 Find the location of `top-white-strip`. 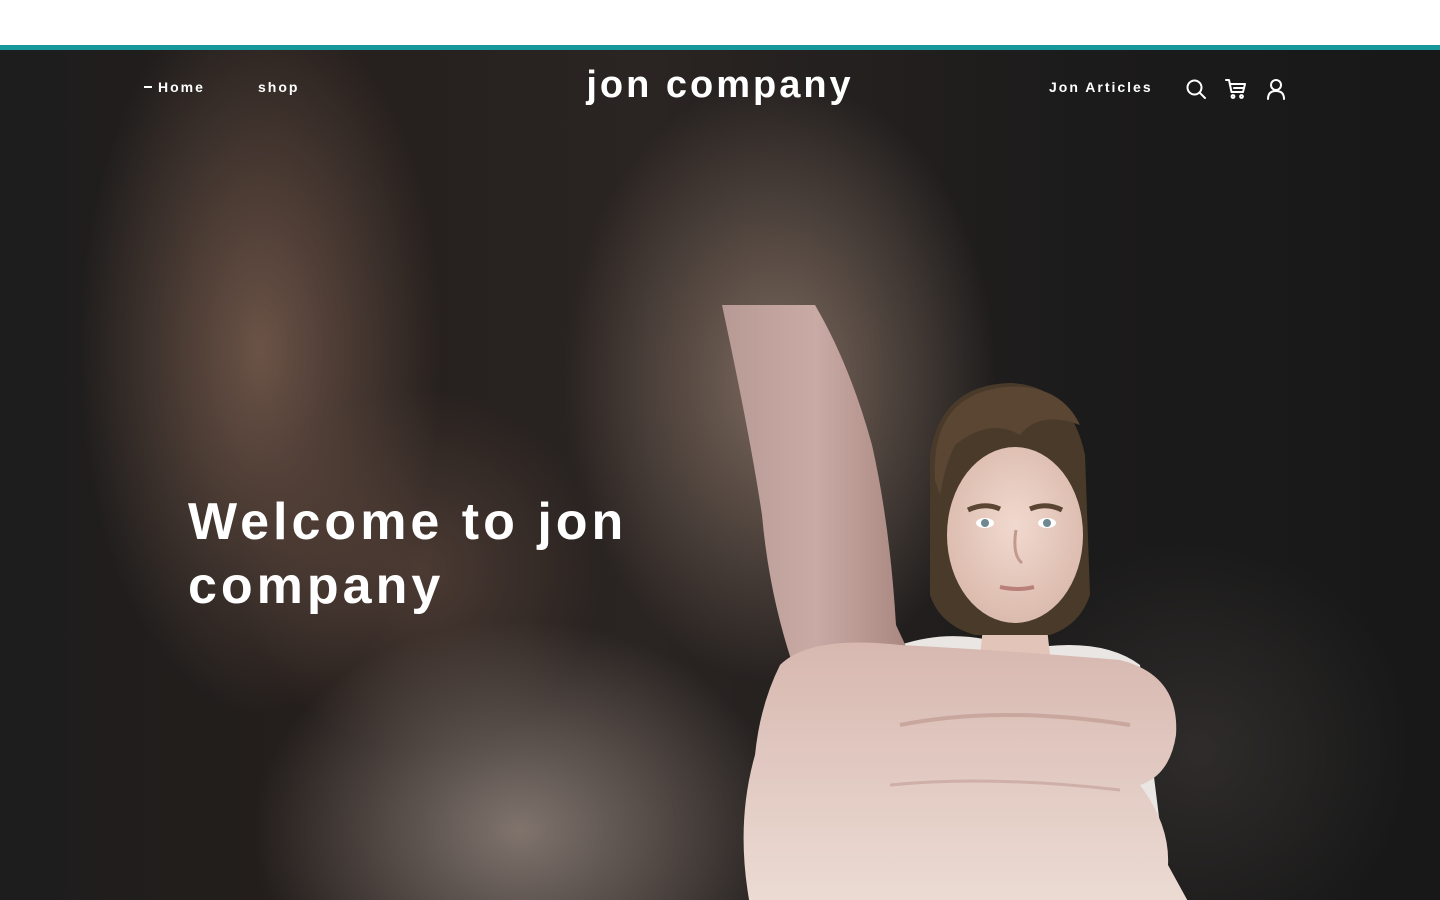

top-white-strip is located at coordinates (720, 22).